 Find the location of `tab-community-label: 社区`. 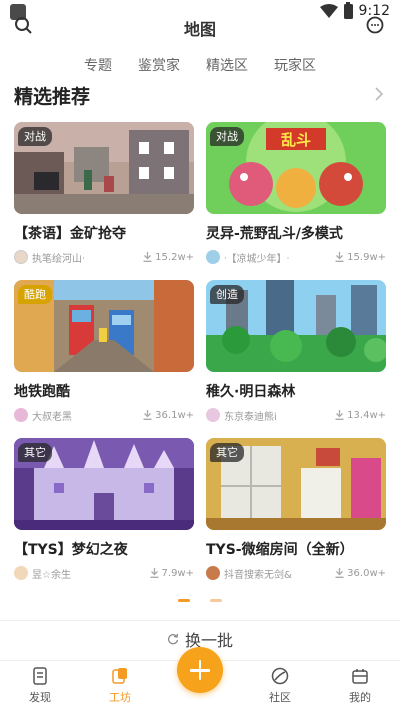

tab-community-label: 社区 is located at coordinates (280, 697).